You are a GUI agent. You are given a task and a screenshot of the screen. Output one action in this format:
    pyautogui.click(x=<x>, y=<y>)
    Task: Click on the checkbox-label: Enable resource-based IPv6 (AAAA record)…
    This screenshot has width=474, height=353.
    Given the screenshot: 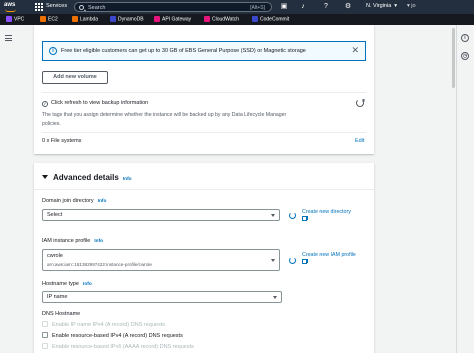 What is the action you would take?
    pyautogui.click(x=123, y=347)
    